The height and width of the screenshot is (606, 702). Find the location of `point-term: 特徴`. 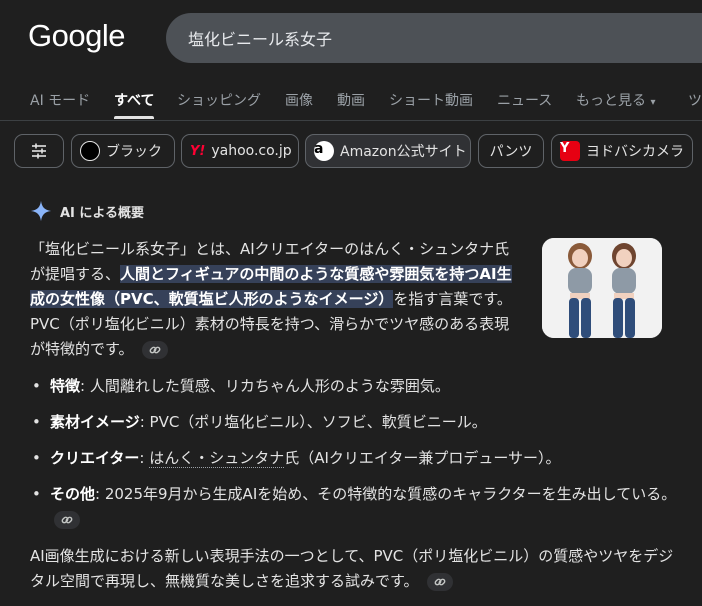

point-term: 特徴 is located at coordinates (65, 386).